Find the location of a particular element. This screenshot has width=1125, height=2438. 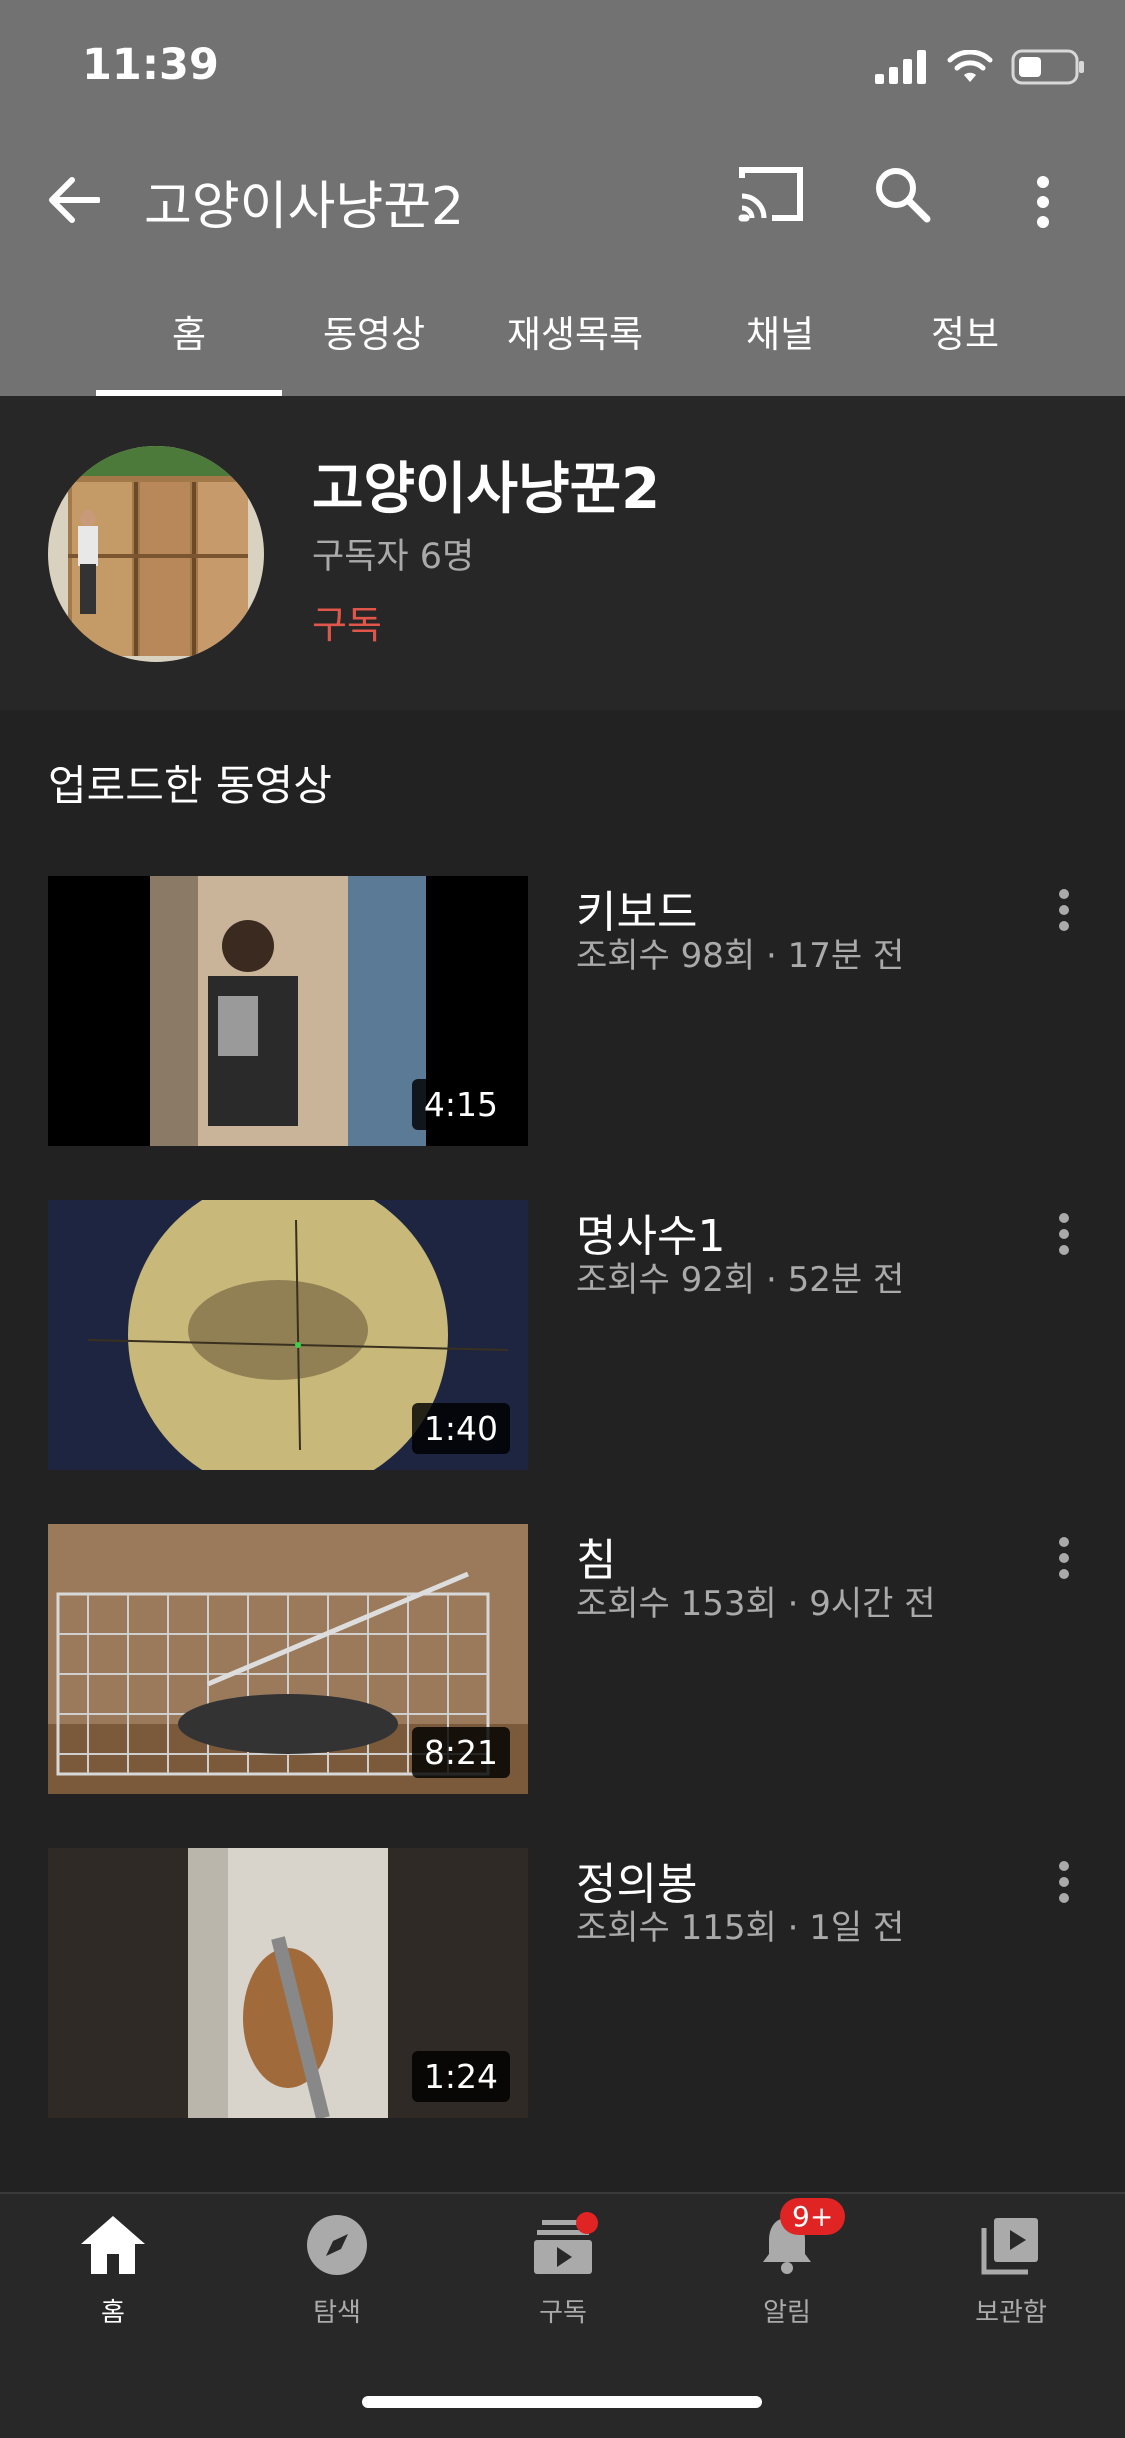

tab-about: 정보 is located at coordinates (965, 343).